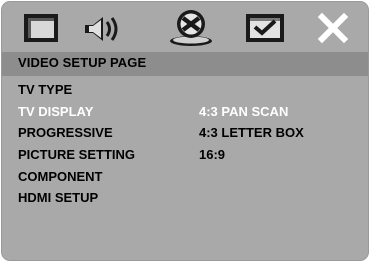 The image size is (370, 262). I want to click on page-title: VIDEO SETUP PAGE, so click(82, 62).